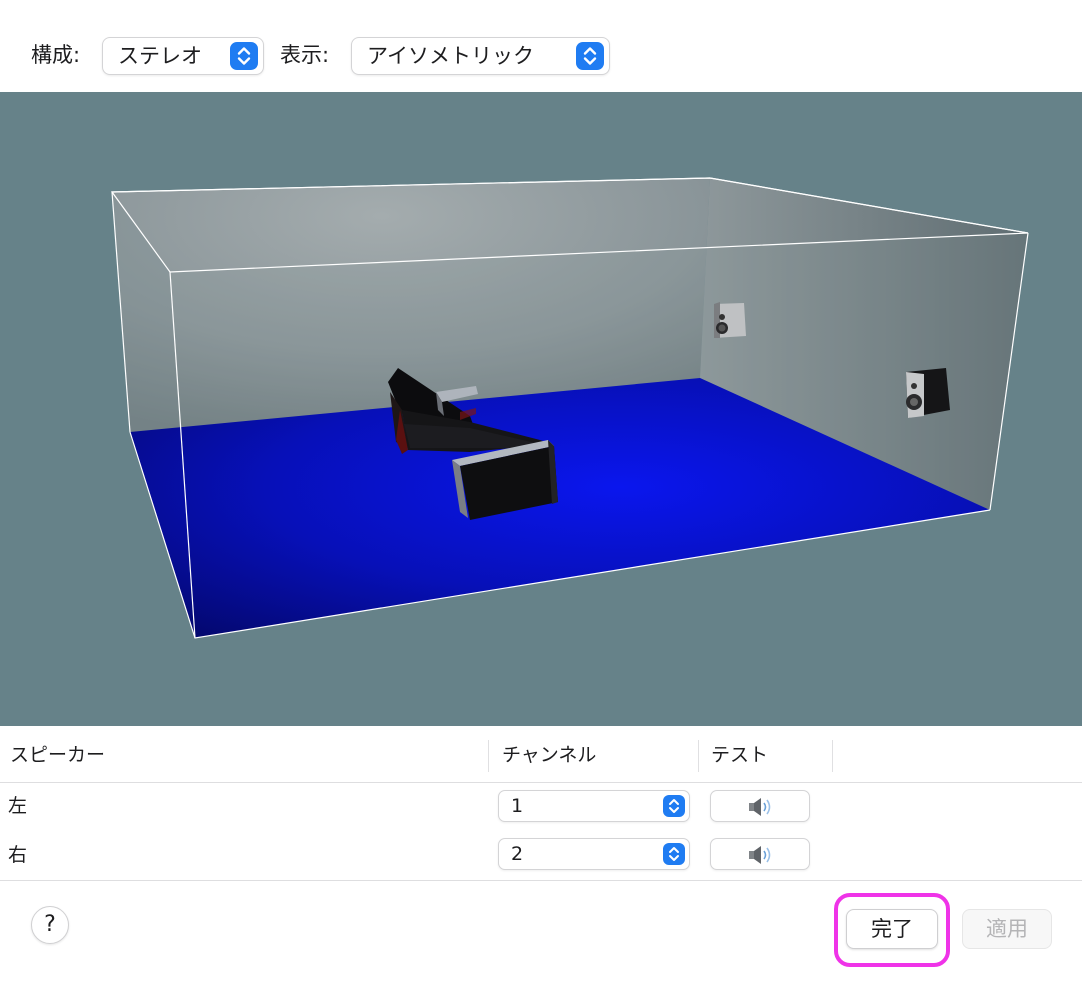  What do you see at coordinates (541, 880) in the screenshot?
I see `table-bottom-separator` at bounding box center [541, 880].